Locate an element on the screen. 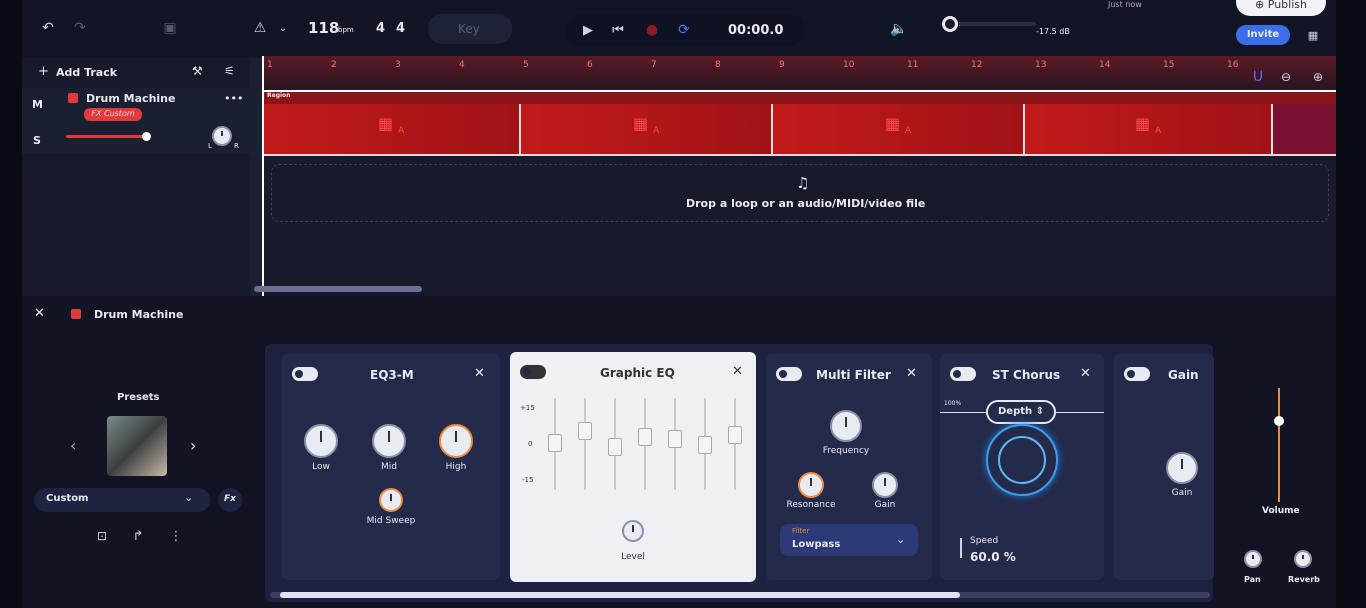 The width and height of the screenshot is (1366, 608). ruler-bar-4: 4 is located at coordinates (462, 65).